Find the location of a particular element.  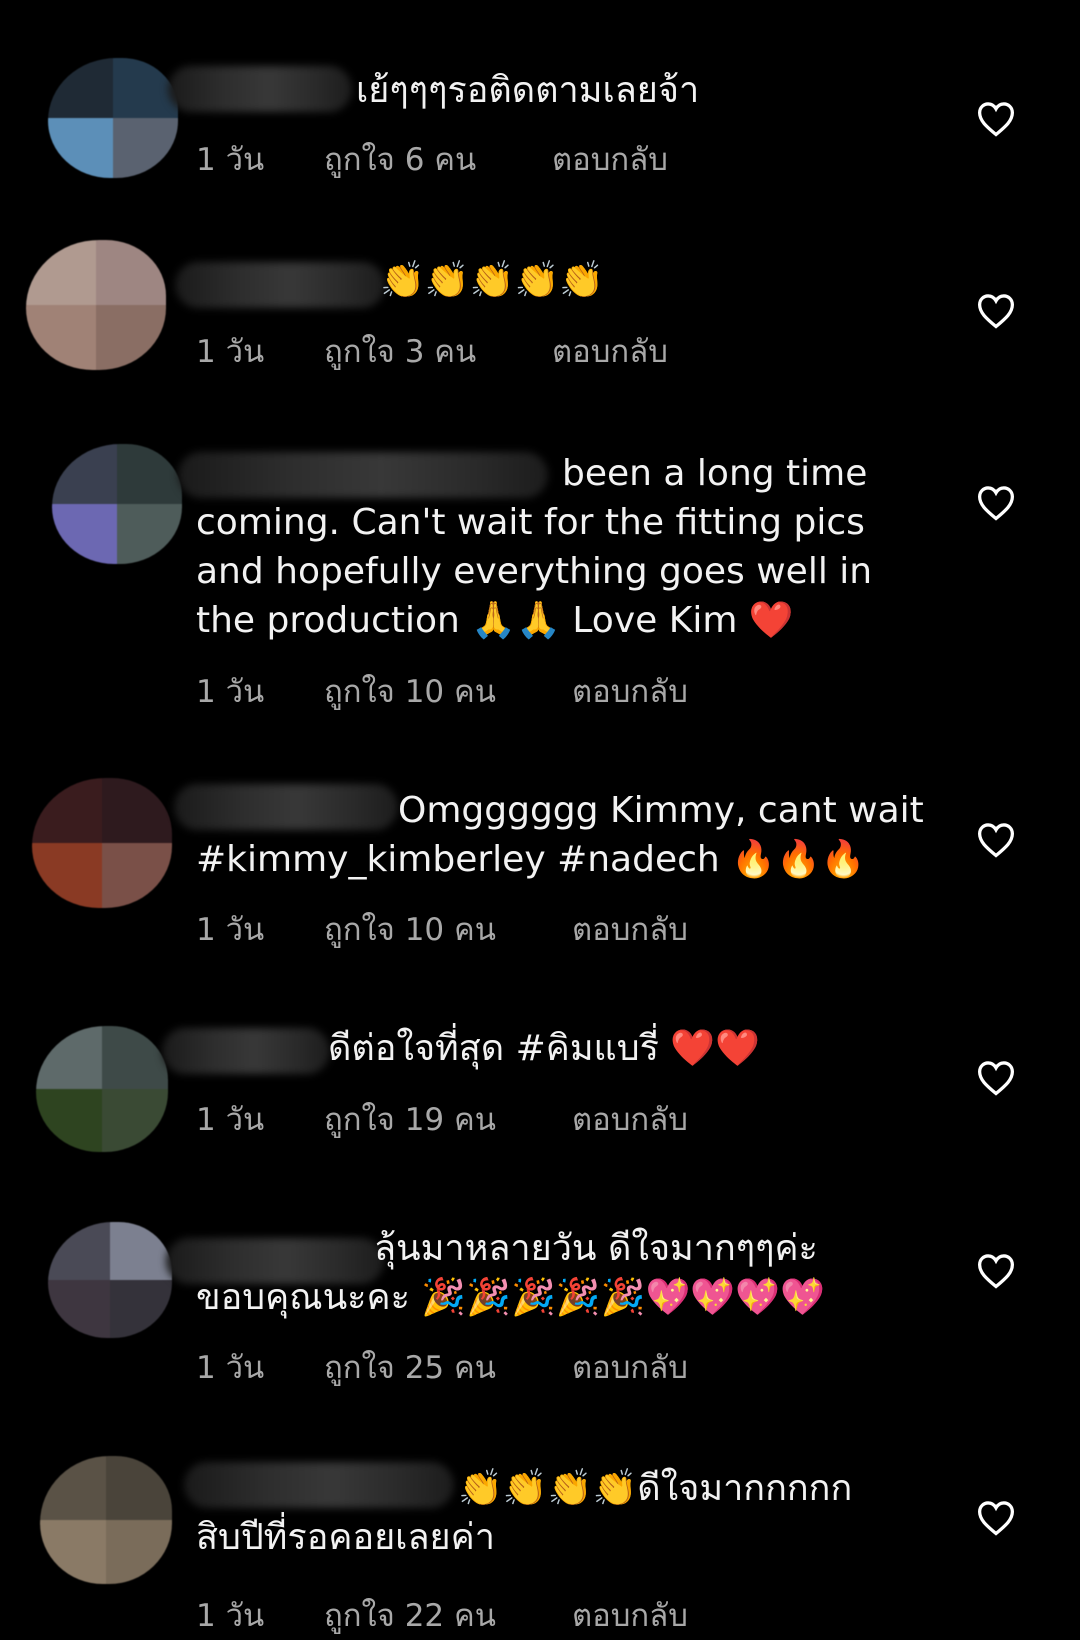

comment-text: 👏👏👏👏👏 is located at coordinates (492, 280).